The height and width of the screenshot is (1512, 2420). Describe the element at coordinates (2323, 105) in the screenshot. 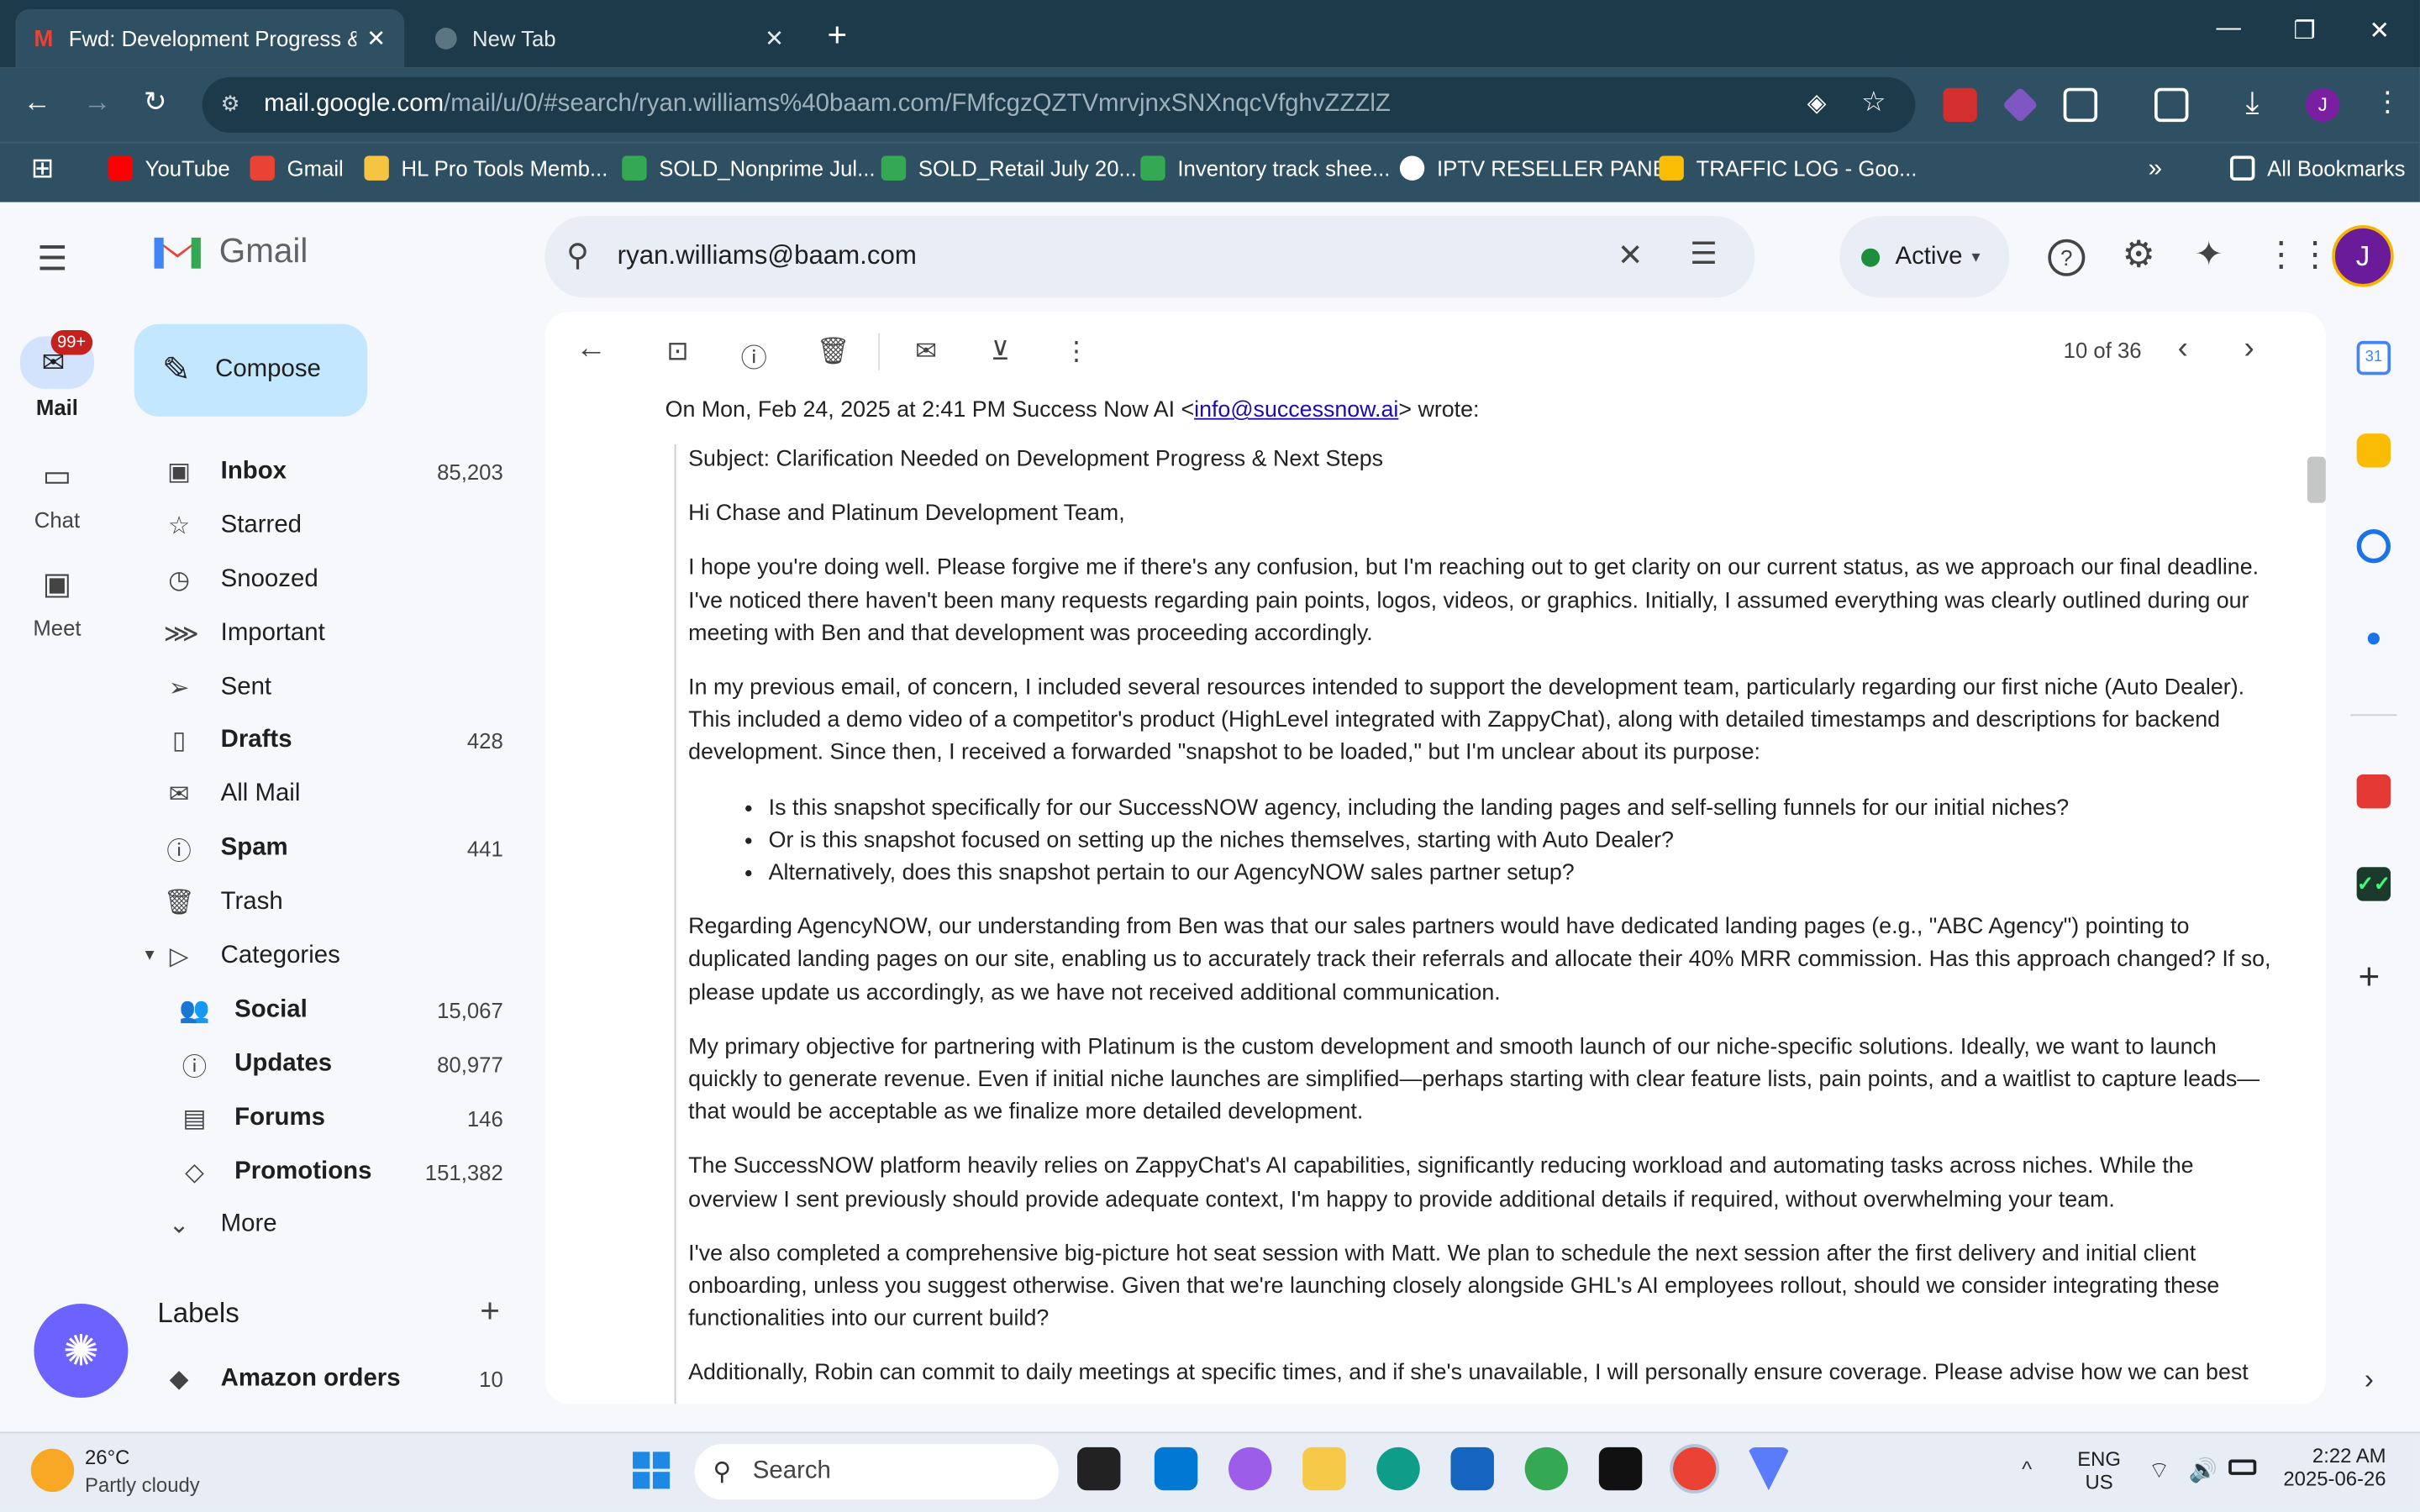

I see `profile-avatar: J` at that location.